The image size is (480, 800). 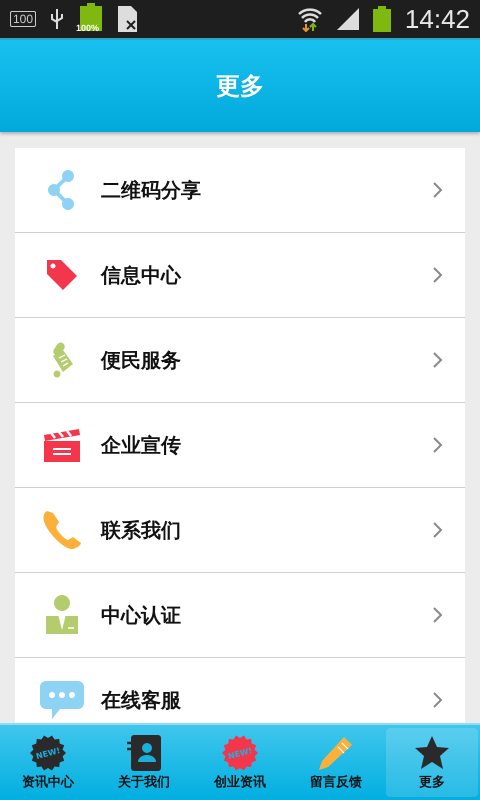 What do you see at coordinates (141, 615) in the screenshot?
I see `menu-label: 中心认证` at bounding box center [141, 615].